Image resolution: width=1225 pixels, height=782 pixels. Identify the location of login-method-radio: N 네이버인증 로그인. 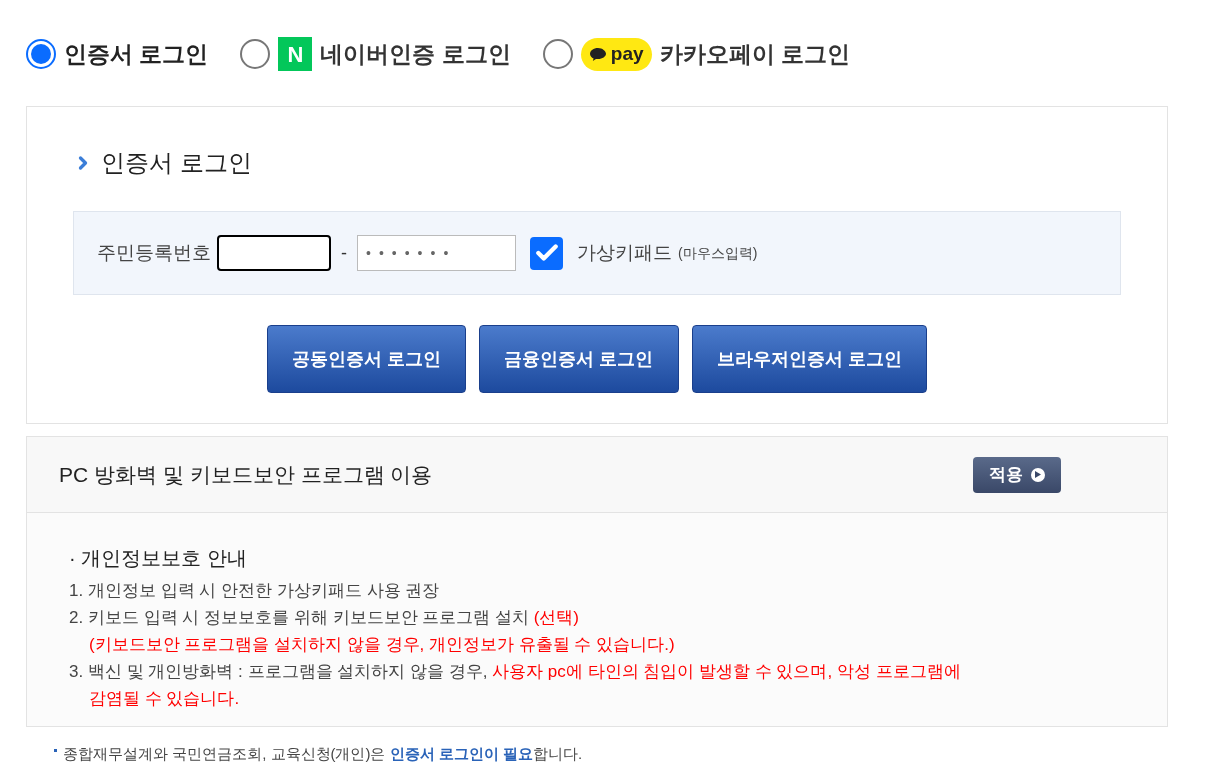
(375, 54).